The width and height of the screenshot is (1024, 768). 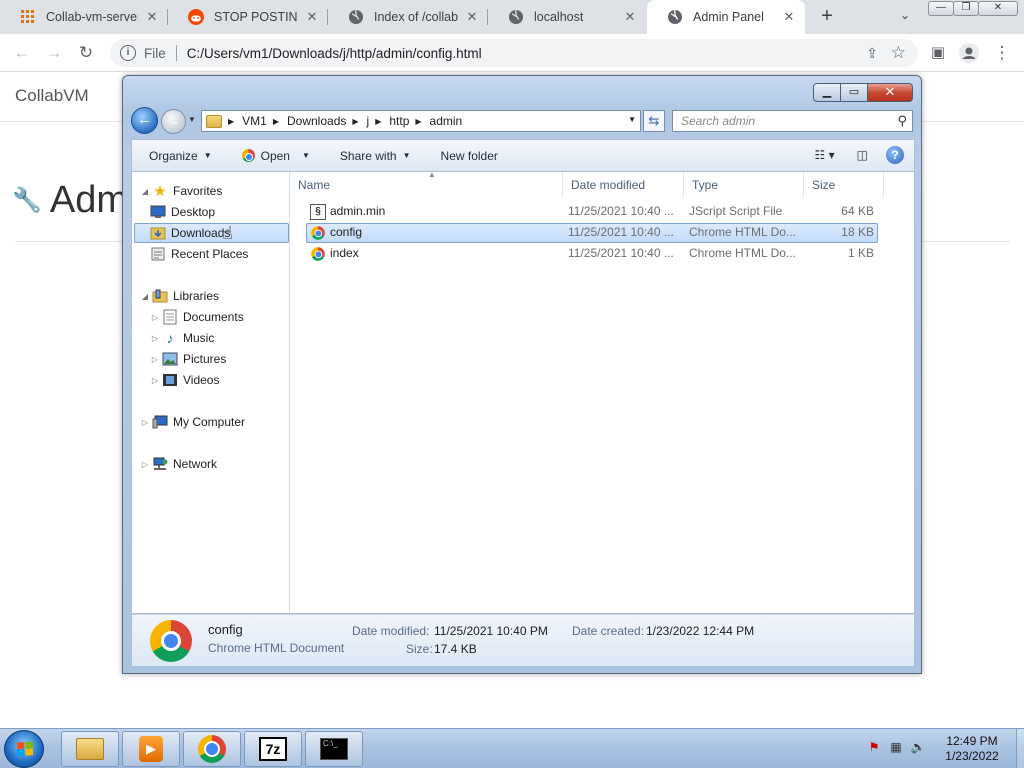 I want to click on taskbar-chrome, so click(x=212, y=749).